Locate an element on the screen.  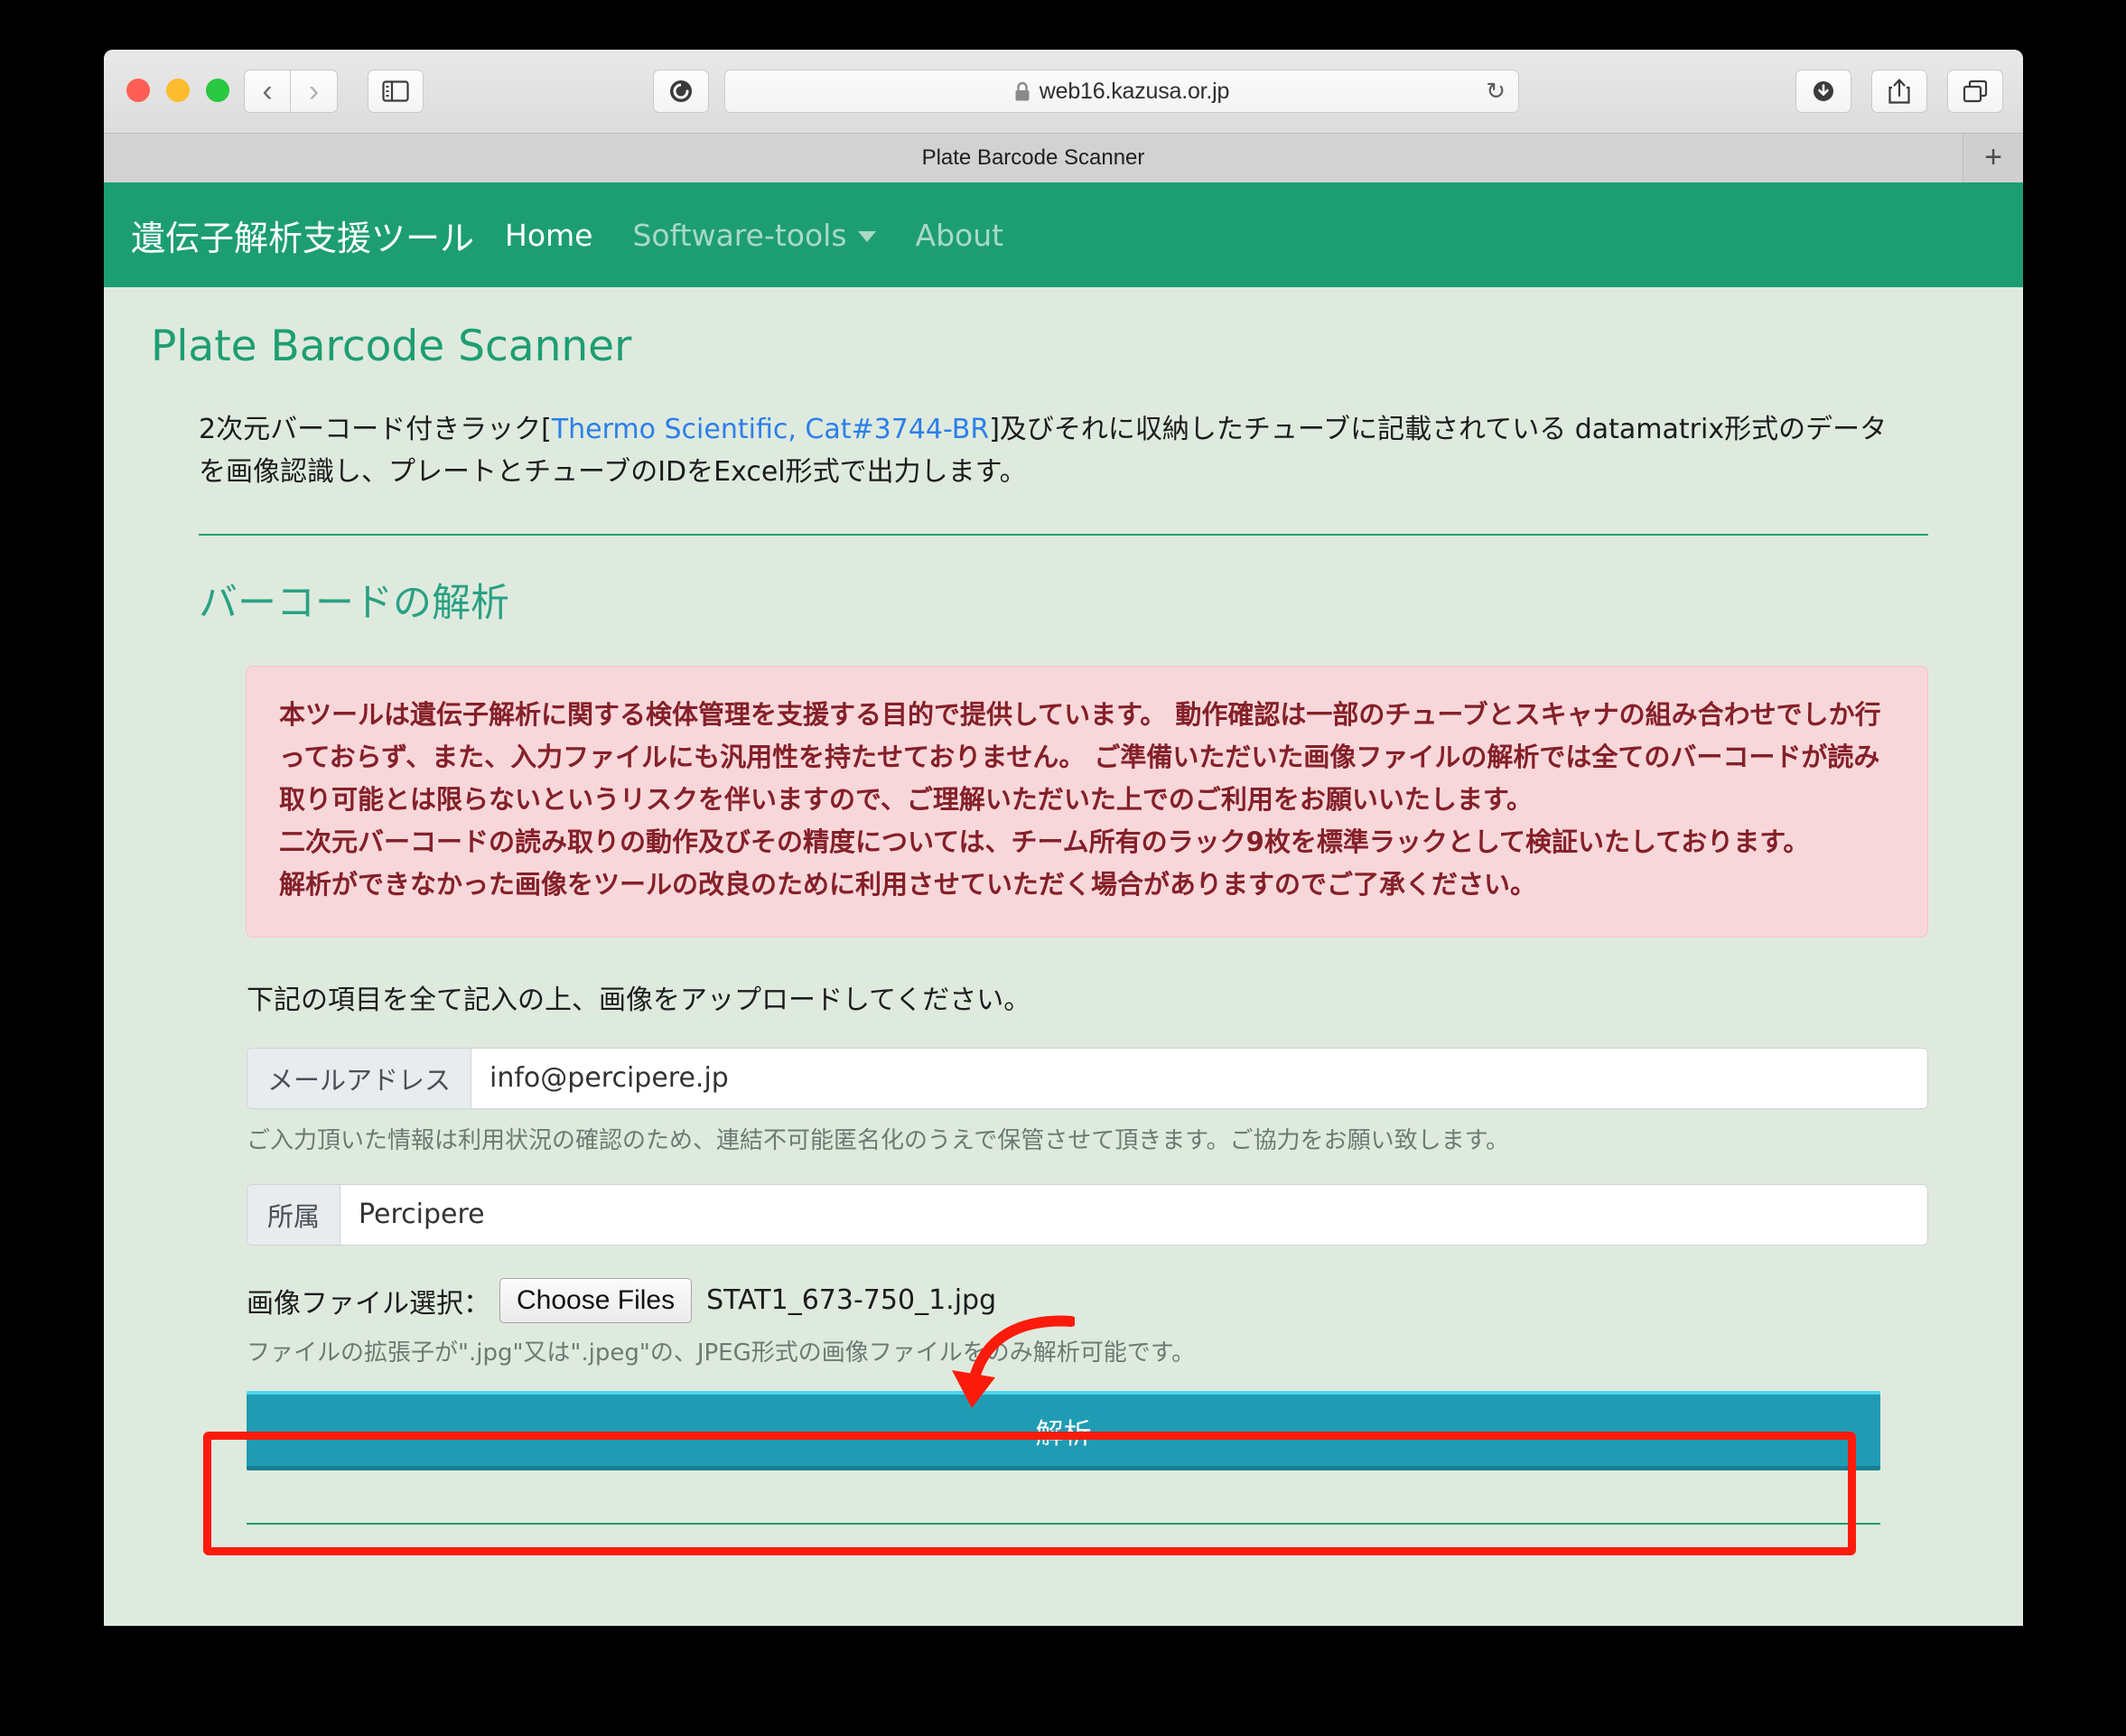
sidebar-toggle-button is located at coordinates (396, 91).